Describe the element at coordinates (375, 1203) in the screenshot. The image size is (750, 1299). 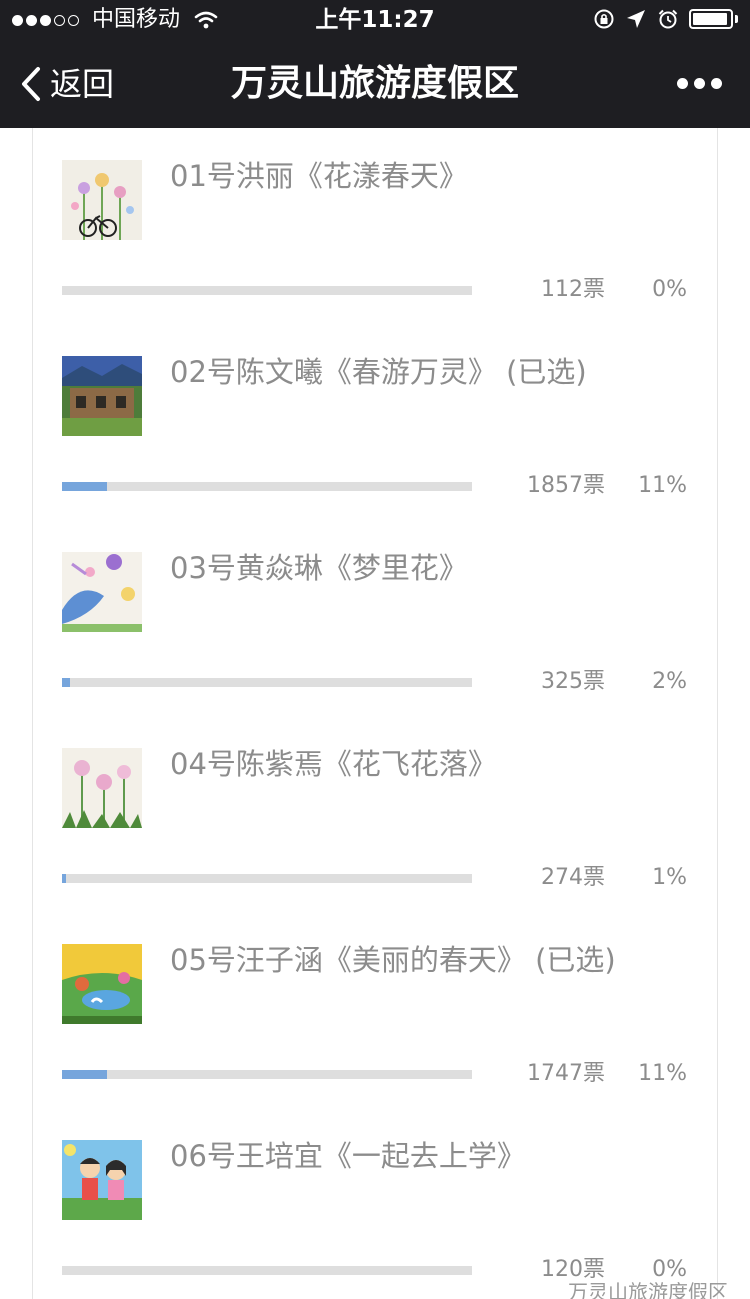
I see `vote-entry-06: 06号王培宜《一起去上学》 120票 0%` at that location.